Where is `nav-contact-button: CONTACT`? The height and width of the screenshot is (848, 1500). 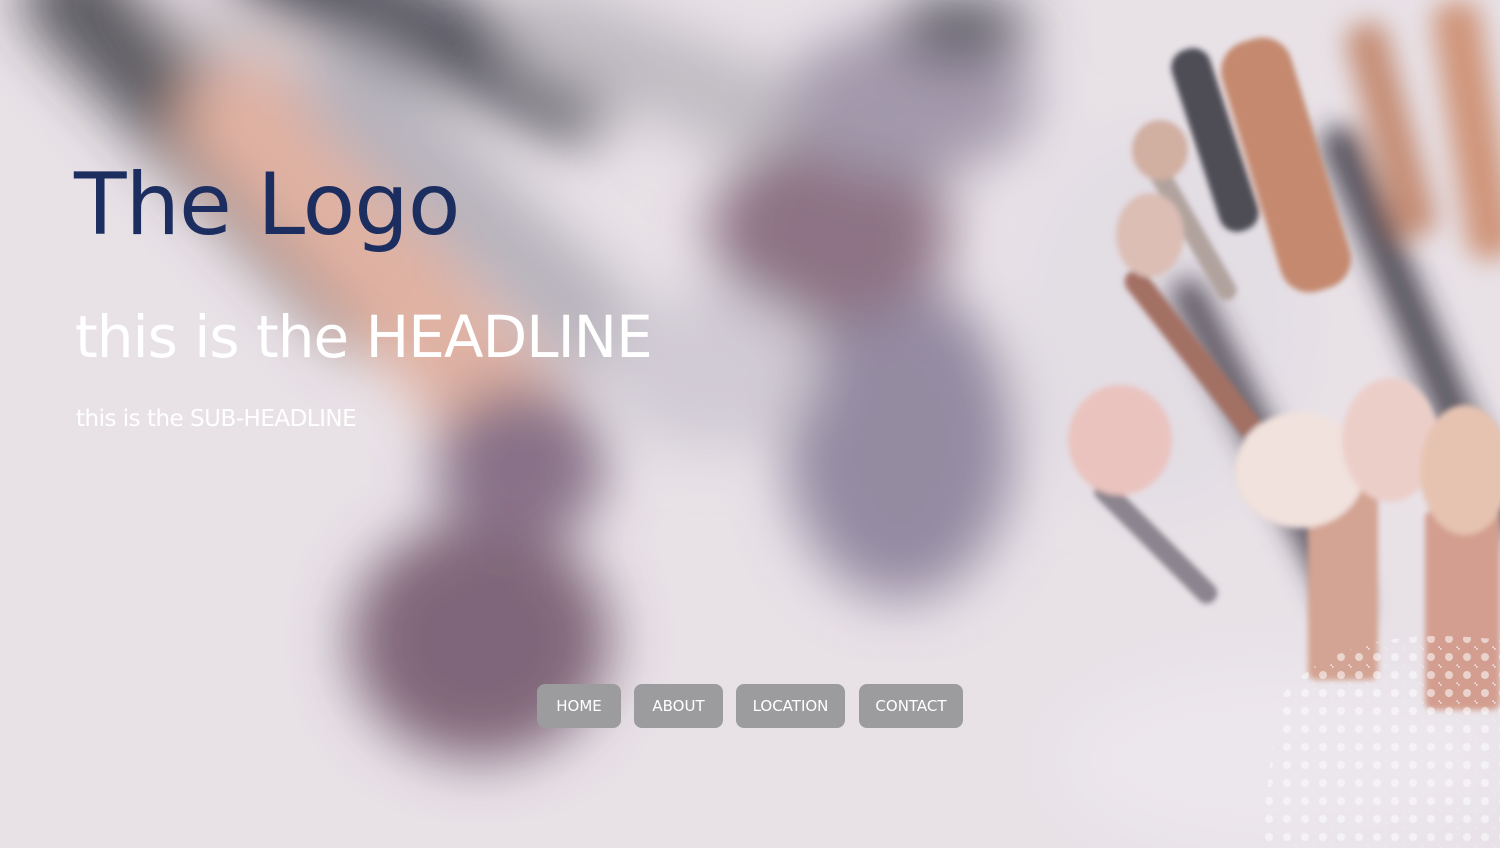
nav-contact-button: CONTACT is located at coordinates (911, 706).